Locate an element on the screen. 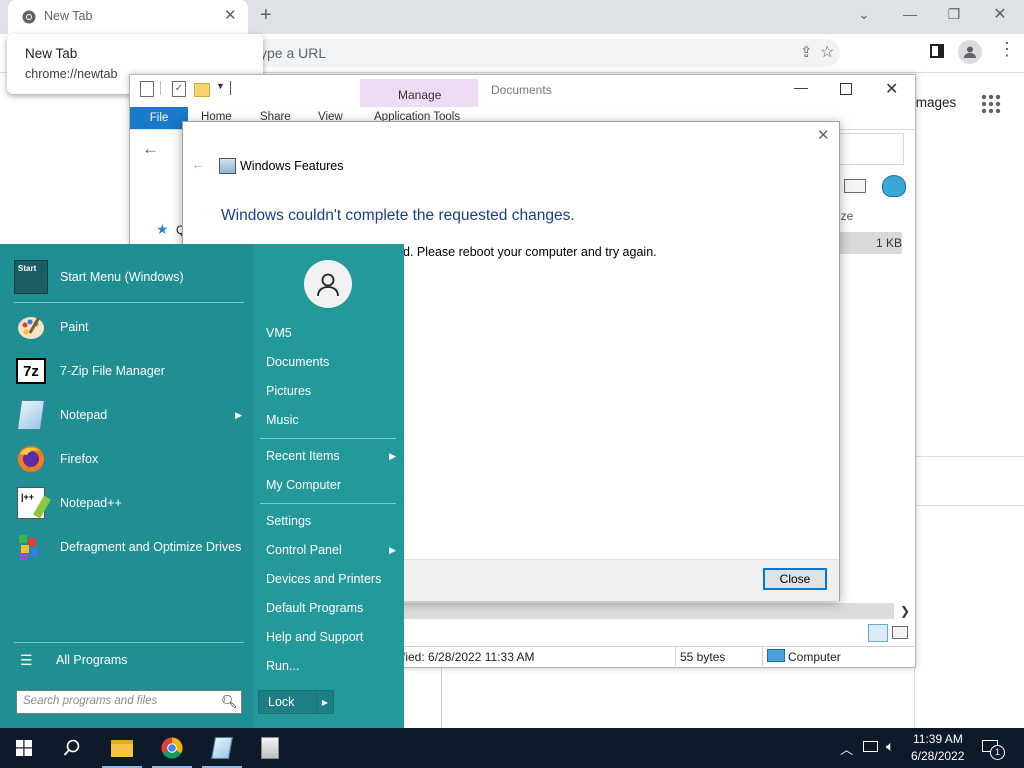 The image size is (1024, 768). user-avatar is located at coordinates (328, 284).